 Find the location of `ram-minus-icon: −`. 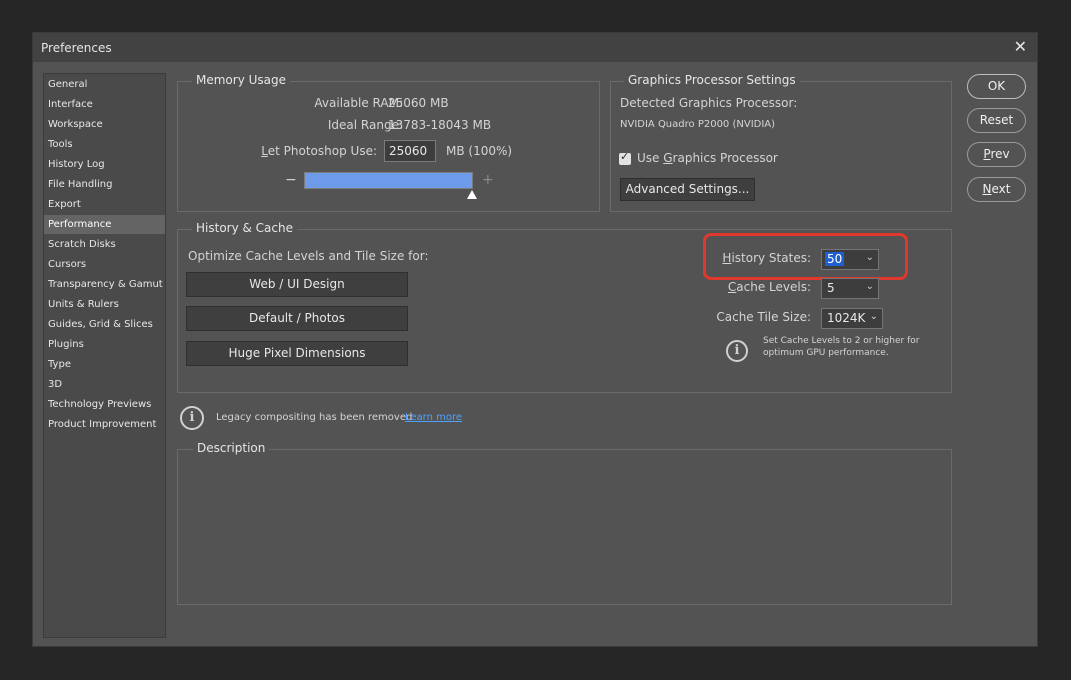

ram-minus-icon: − is located at coordinates (291, 180).